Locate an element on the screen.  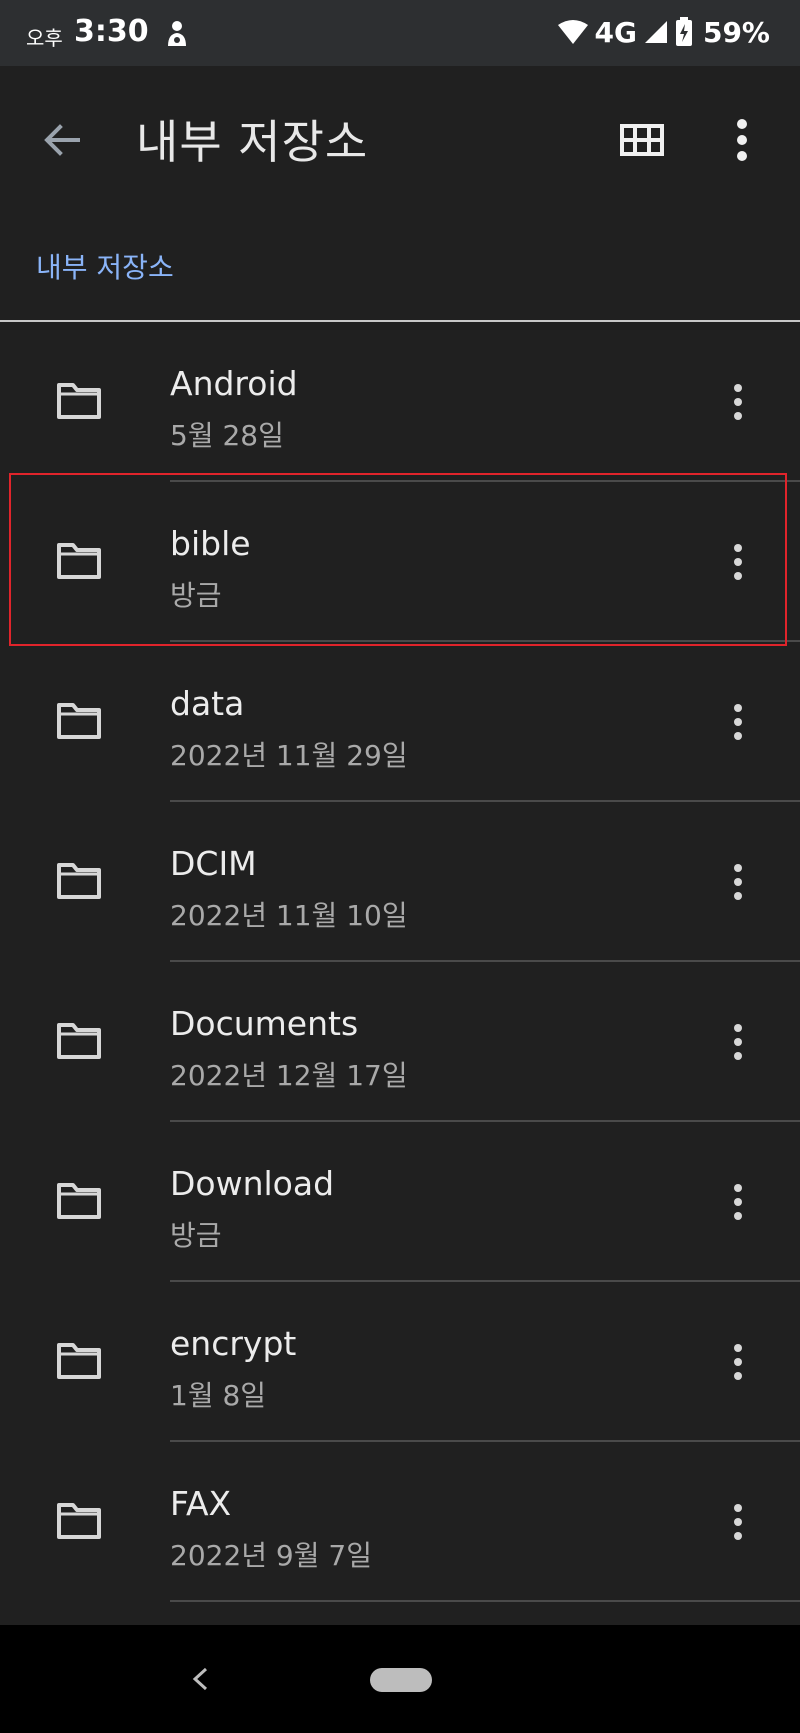
navigation-bar is located at coordinates (400, 1679).